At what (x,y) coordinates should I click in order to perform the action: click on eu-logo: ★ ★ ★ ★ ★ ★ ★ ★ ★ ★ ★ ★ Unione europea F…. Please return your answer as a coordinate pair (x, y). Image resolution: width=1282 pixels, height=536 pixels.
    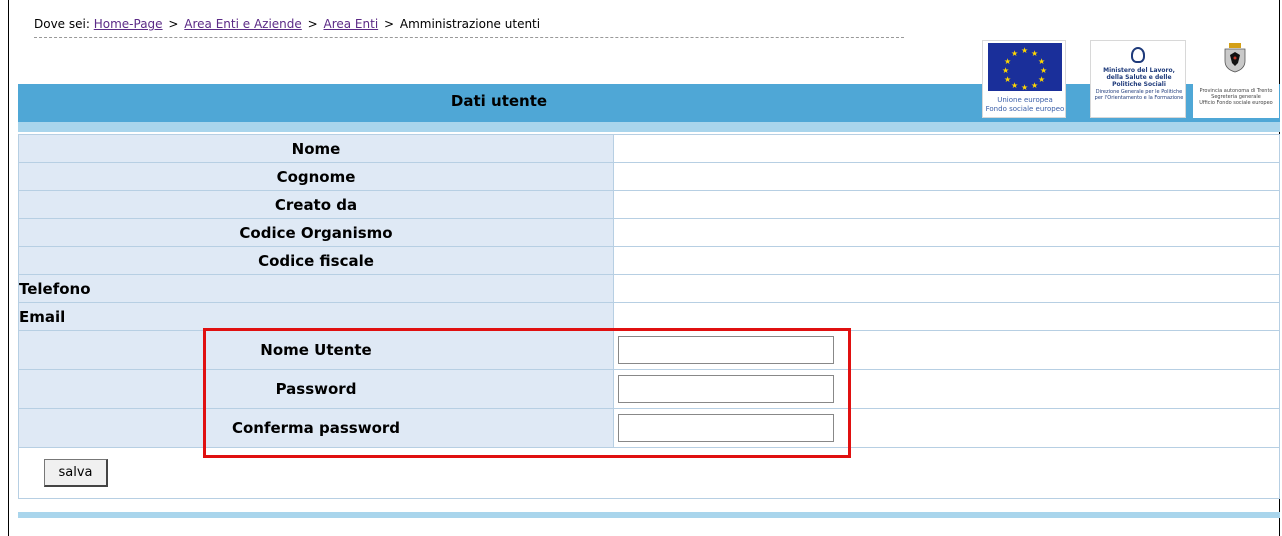
    Looking at the image, I should click on (1024, 79).